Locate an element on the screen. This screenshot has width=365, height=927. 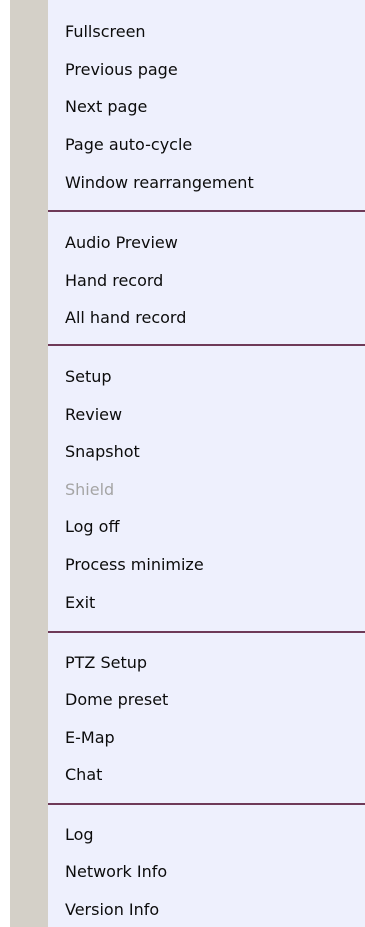
menu-item-log: Log is located at coordinates (206, 835).